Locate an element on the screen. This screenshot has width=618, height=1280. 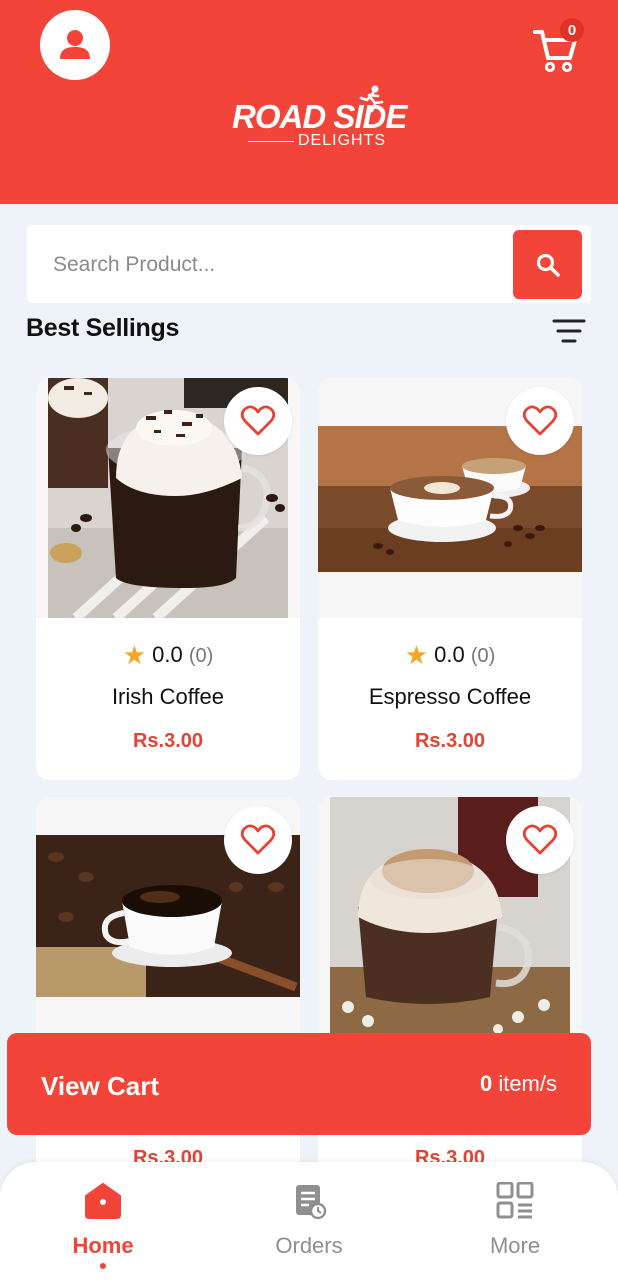
logo-divider is located at coordinates (271, 141).